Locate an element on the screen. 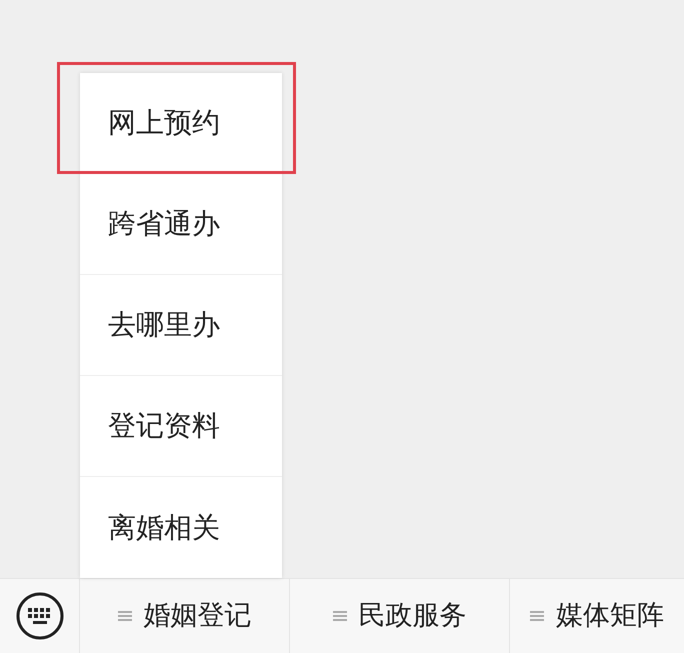 This screenshot has width=684, height=653. submenu-item: 登记资料 is located at coordinates (181, 426).